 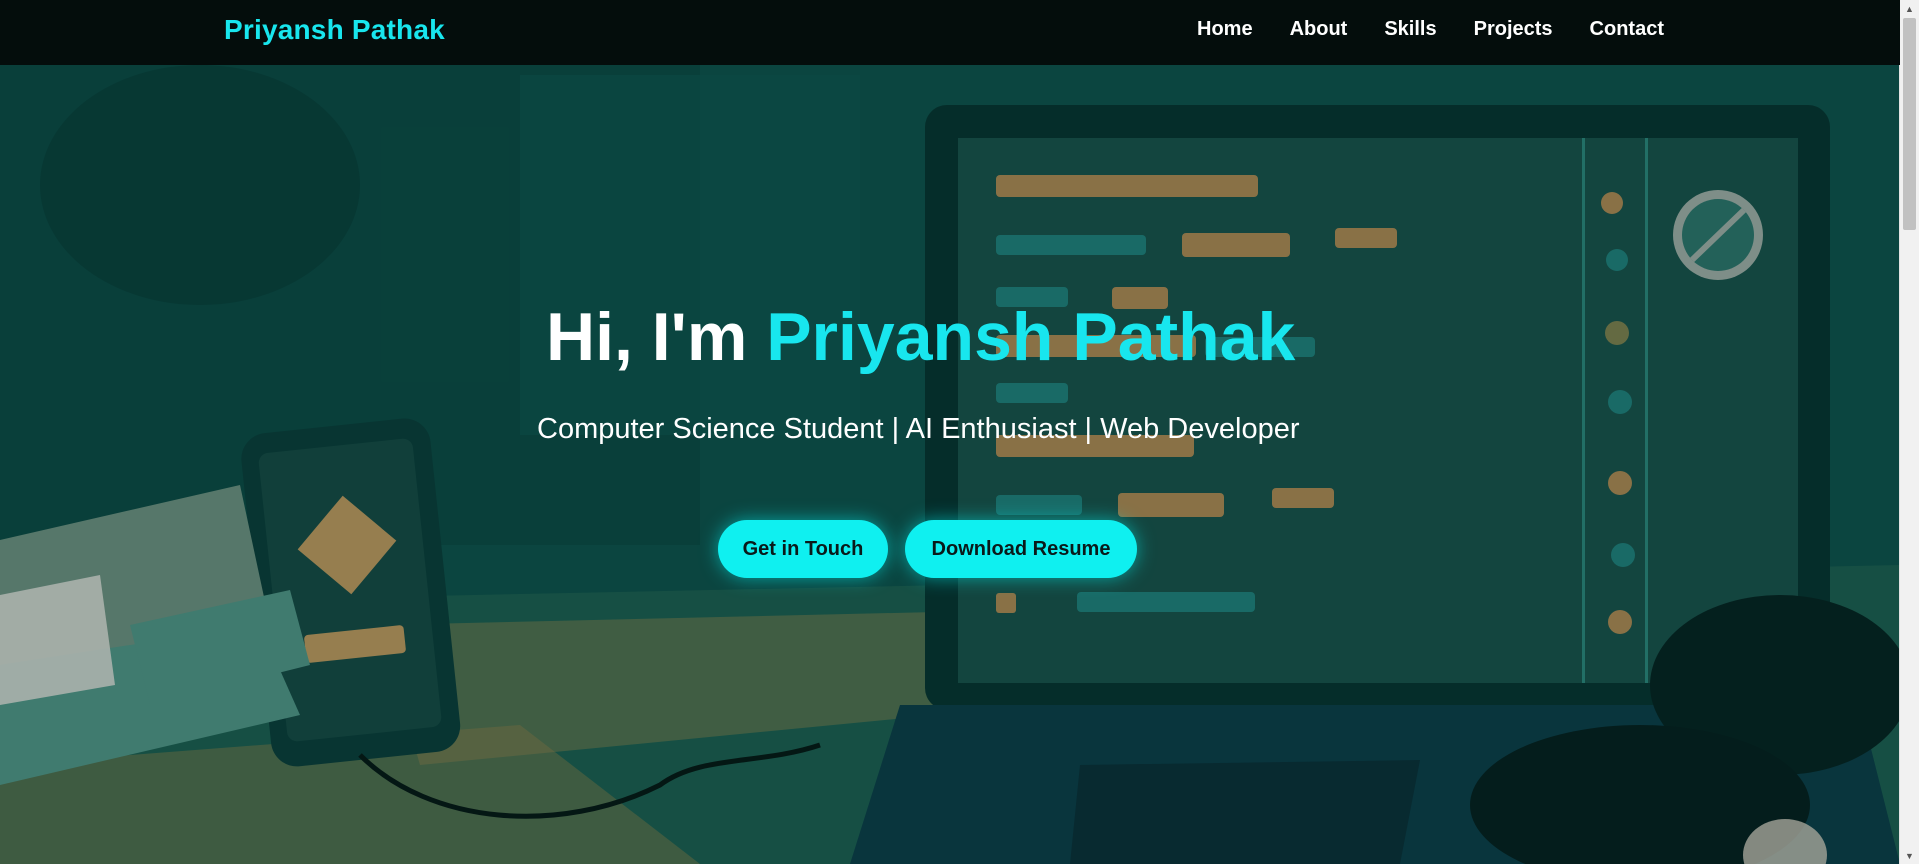 What do you see at coordinates (1627, 29) in the screenshot?
I see `nav-link-contact: Contact` at bounding box center [1627, 29].